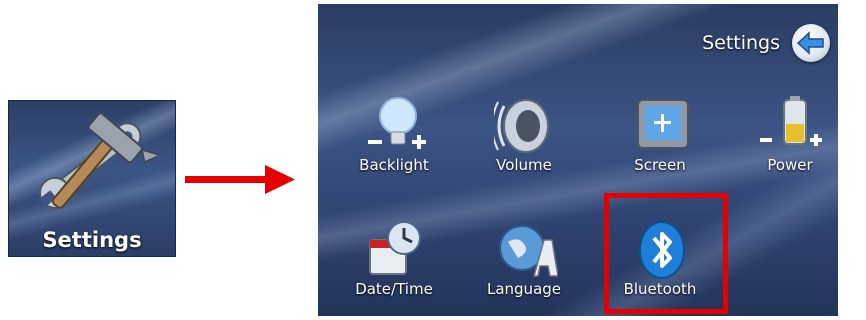 The image size is (866, 320). What do you see at coordinates (241, 182) in the screenshot?
I see `red-arrow-icon` at bounding box center [241, 182].